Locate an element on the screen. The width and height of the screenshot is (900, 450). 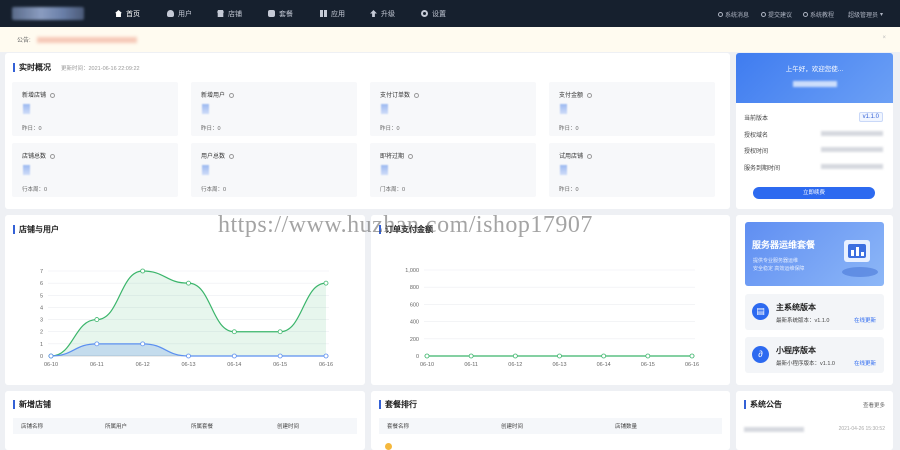
miniprogram-version-box: ∂ 小程序版本 最新小程序版本：v1.1.0 在线更新 is located at coordinates (814, 355).